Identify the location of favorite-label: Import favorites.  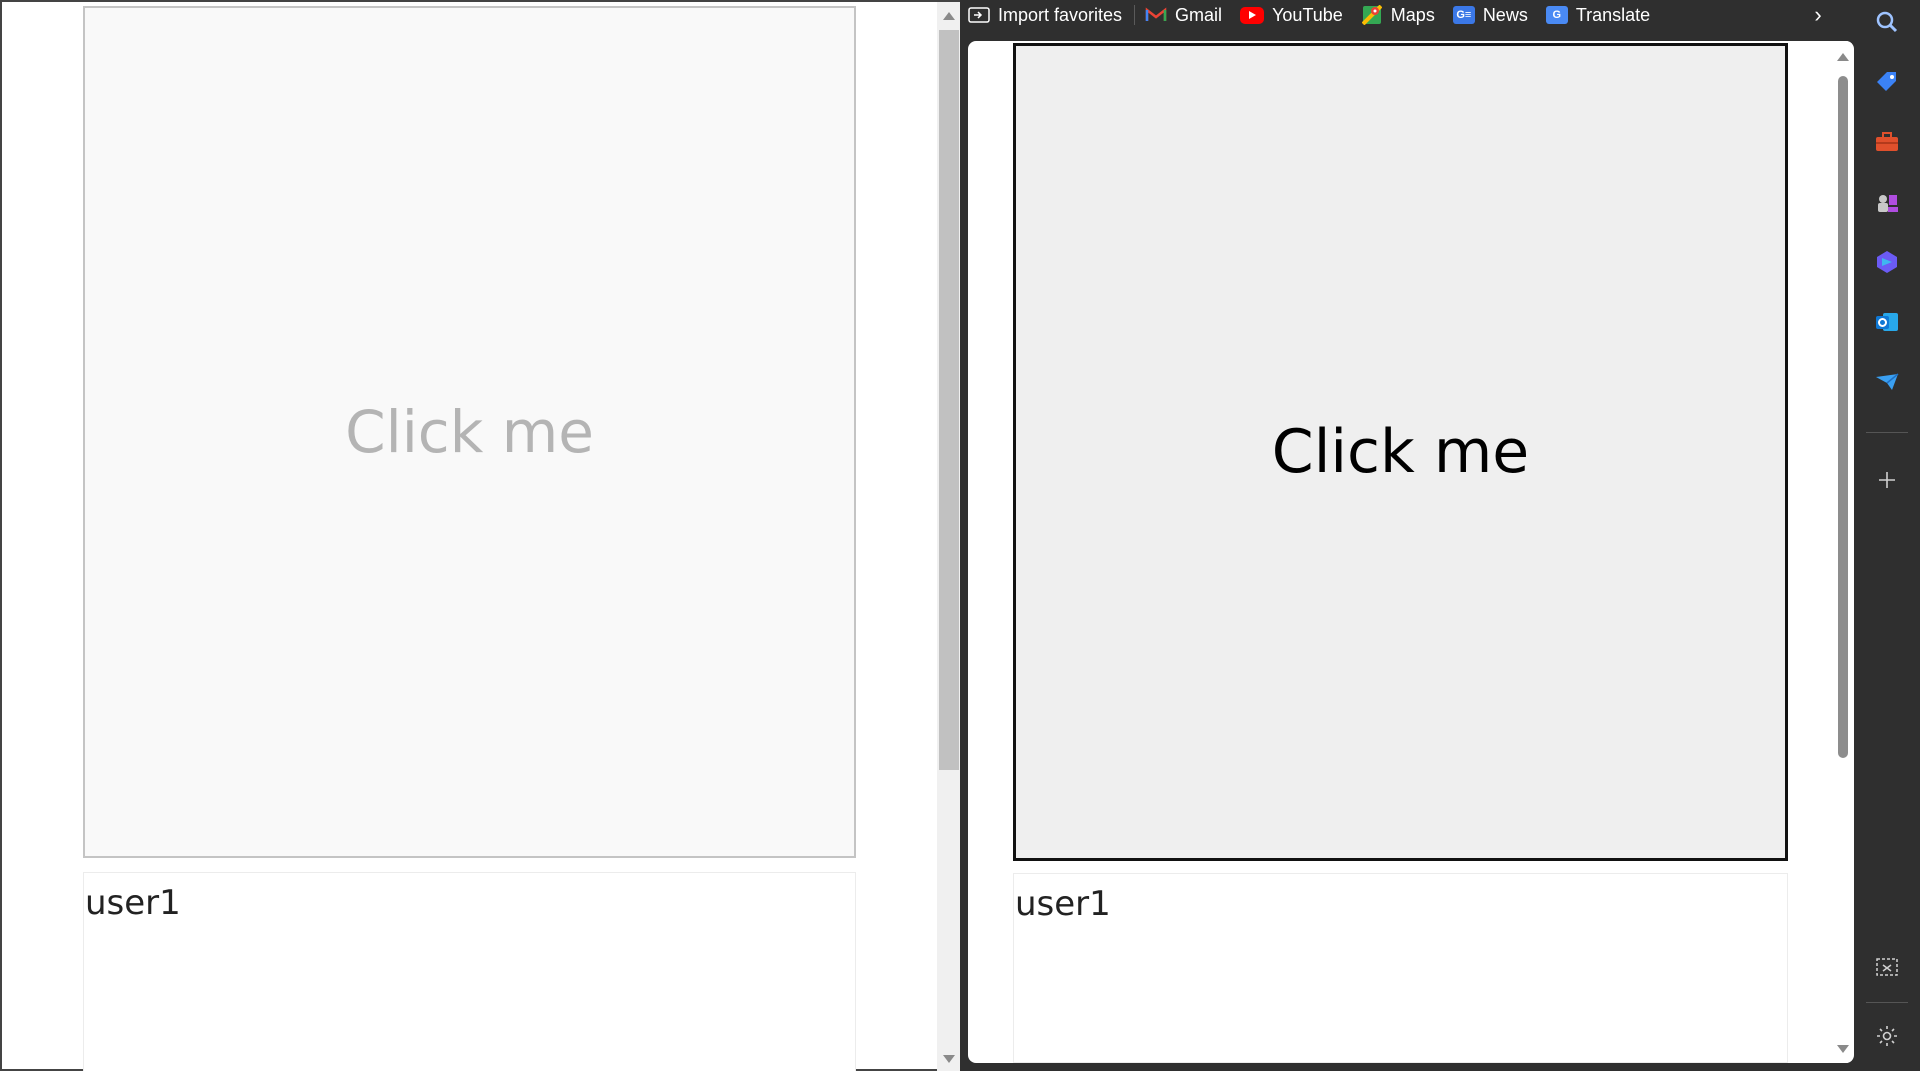
(1060, 14).